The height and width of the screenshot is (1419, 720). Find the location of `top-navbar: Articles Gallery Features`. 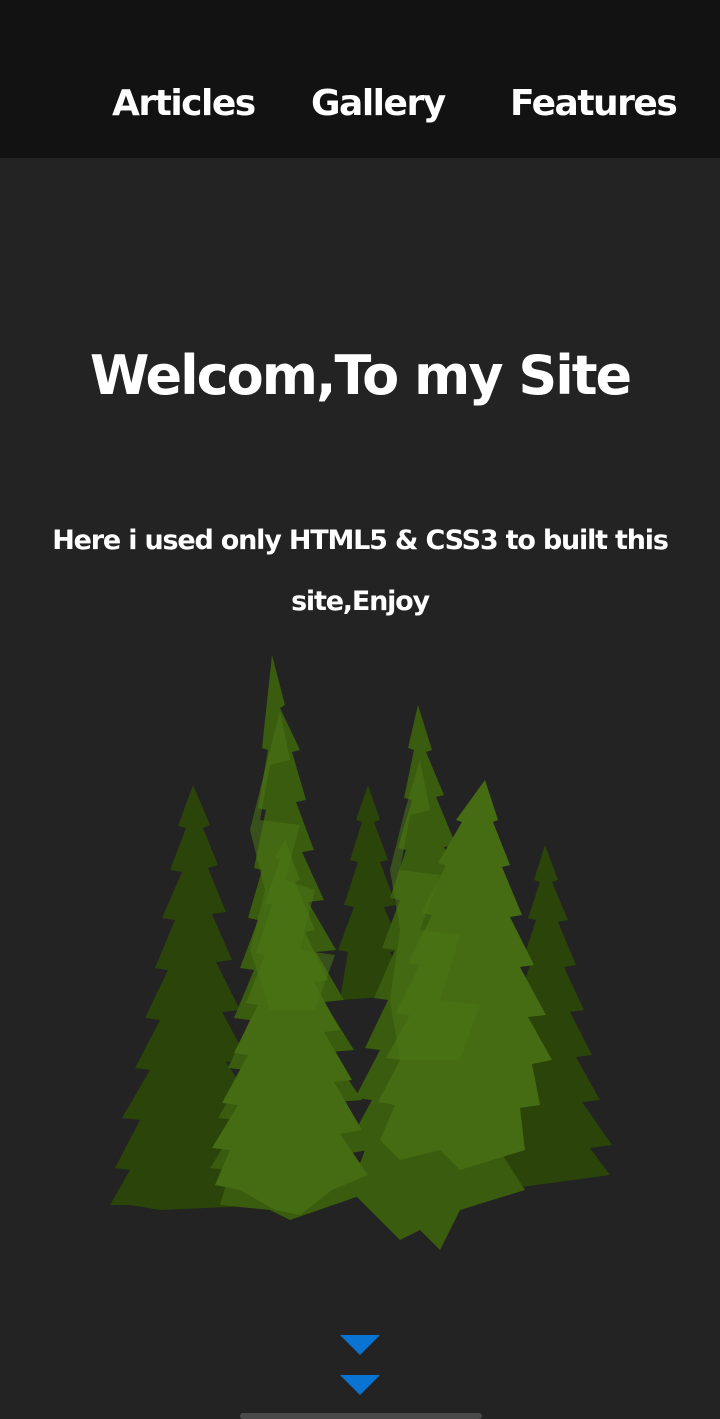

top-navbar: Articles Gallery Features is located at coordinates (360, 79).